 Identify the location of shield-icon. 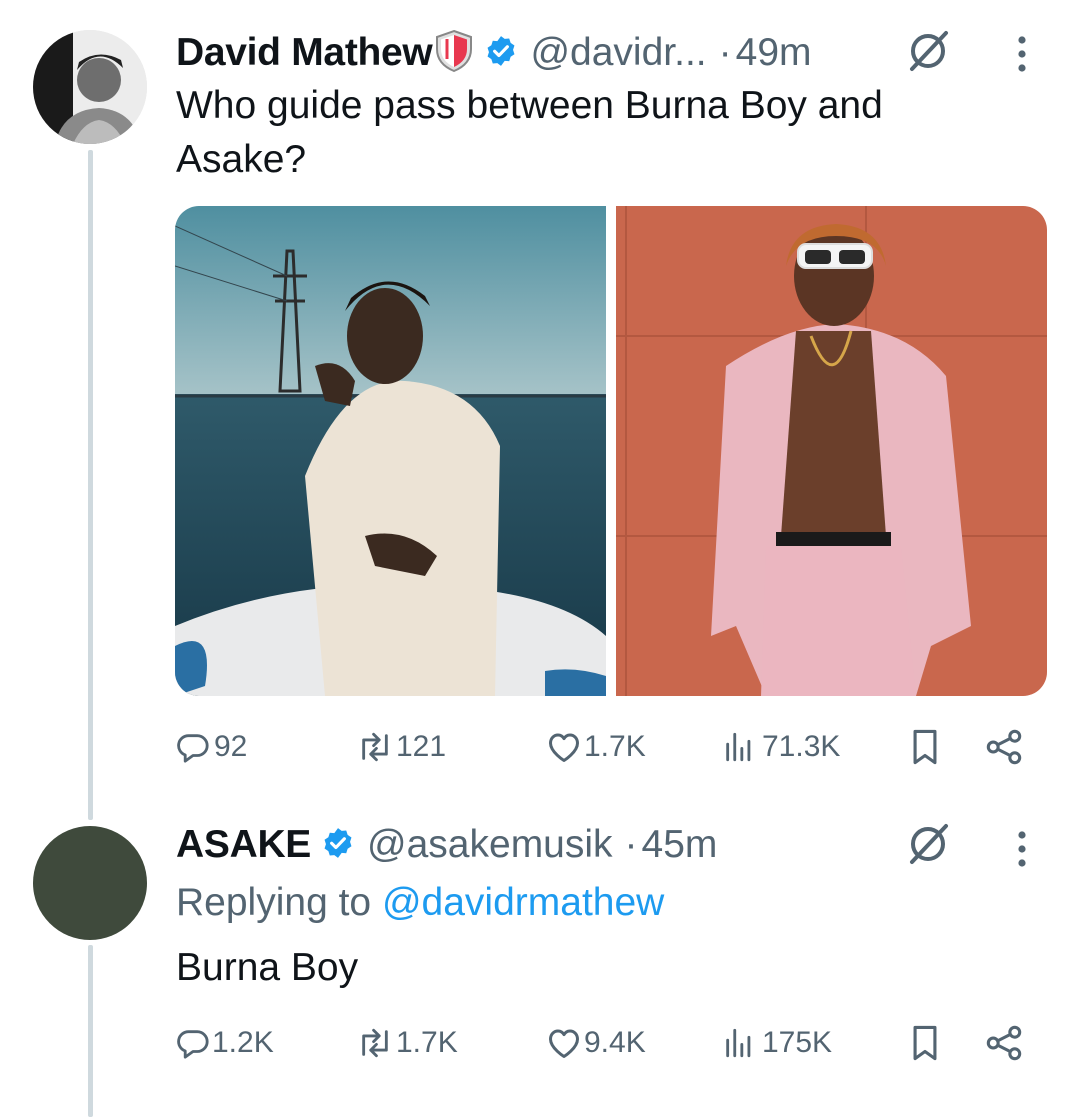
(454, 53).